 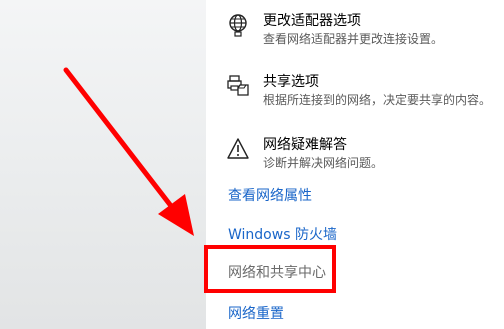 I want to click on annotation-highlight-box, so click(x=270, y=269).